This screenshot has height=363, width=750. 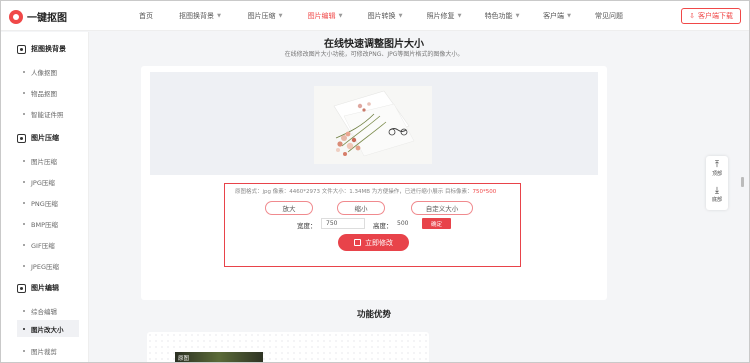 What do you see at coordinates (219, 357) in the screenshot?
I see `original-thumbnail: 原图` at bounding box center [219, 357].